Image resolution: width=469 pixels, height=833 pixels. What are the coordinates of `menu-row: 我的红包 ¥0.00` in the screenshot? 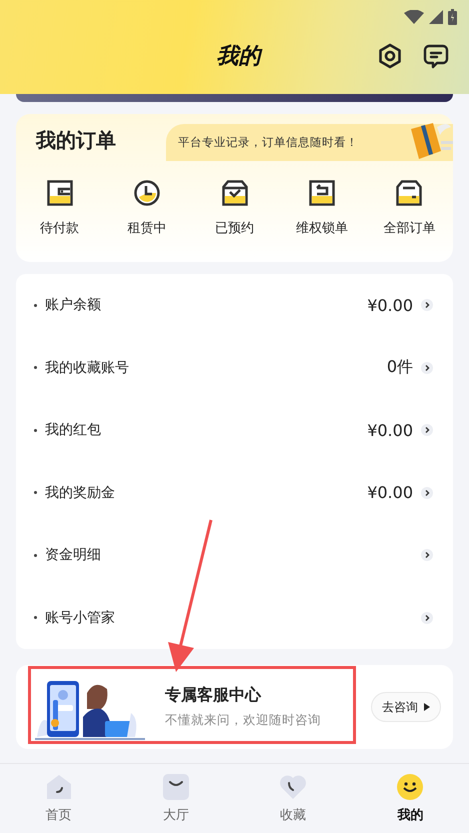 It's located at (233, 430).